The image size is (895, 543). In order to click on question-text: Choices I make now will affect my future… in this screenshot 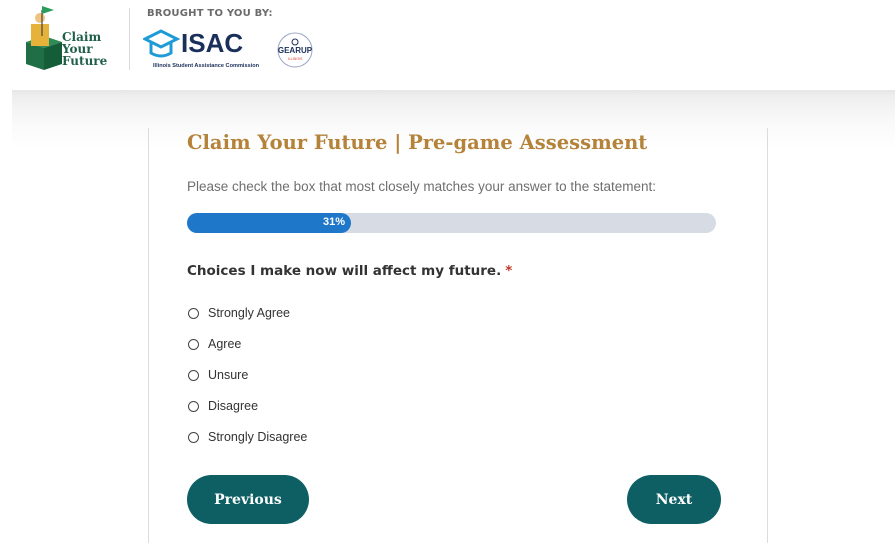, I will do `click(349, 271)`.